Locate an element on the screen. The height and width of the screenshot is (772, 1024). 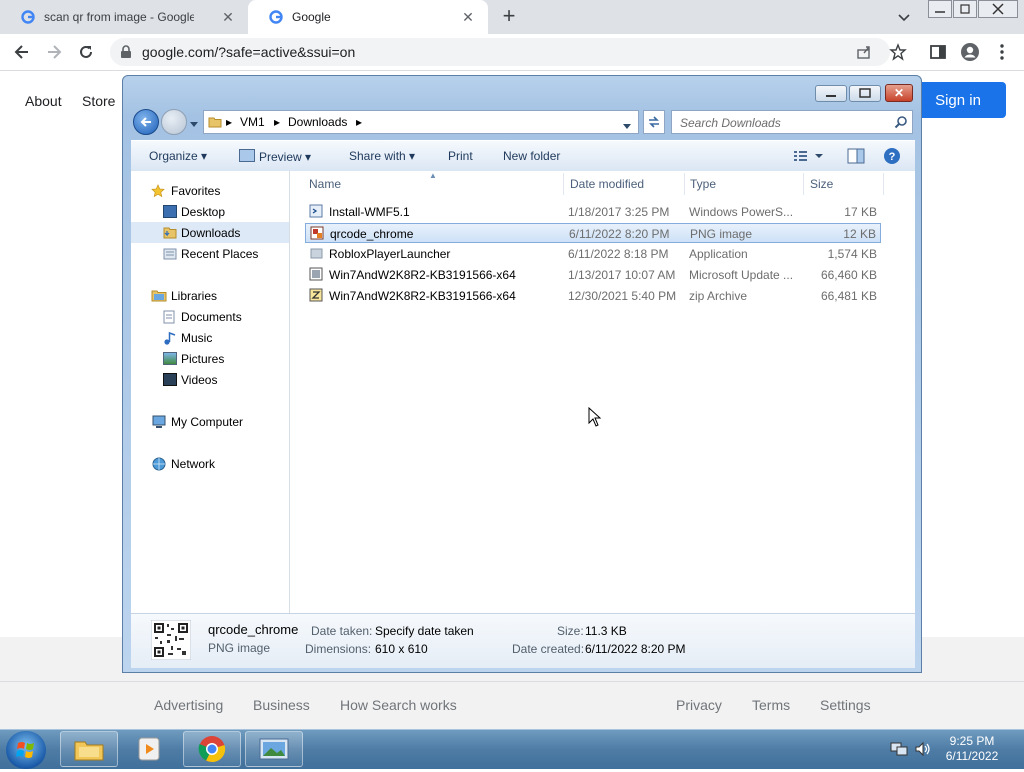
nav-network: Network is located at coordinates (210, 463).